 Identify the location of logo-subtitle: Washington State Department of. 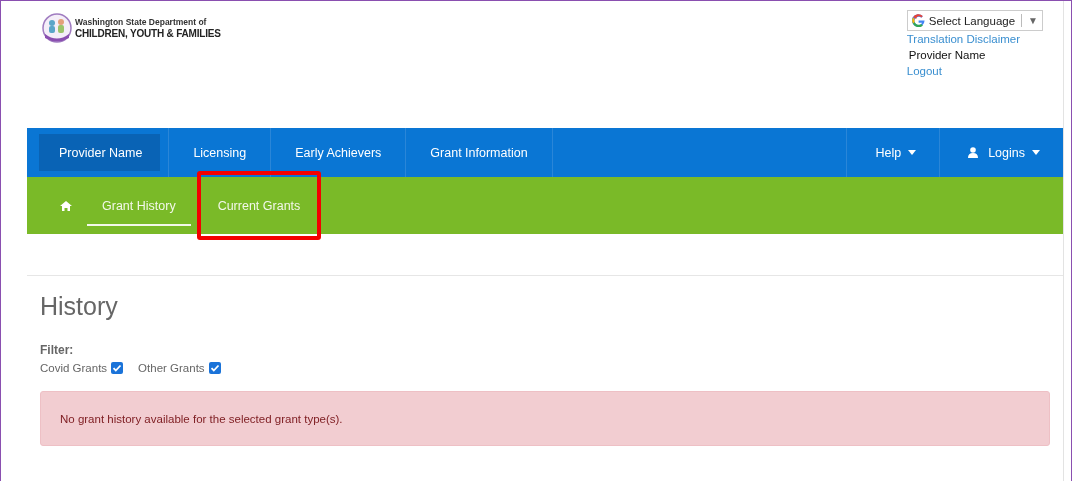
(141, 22).